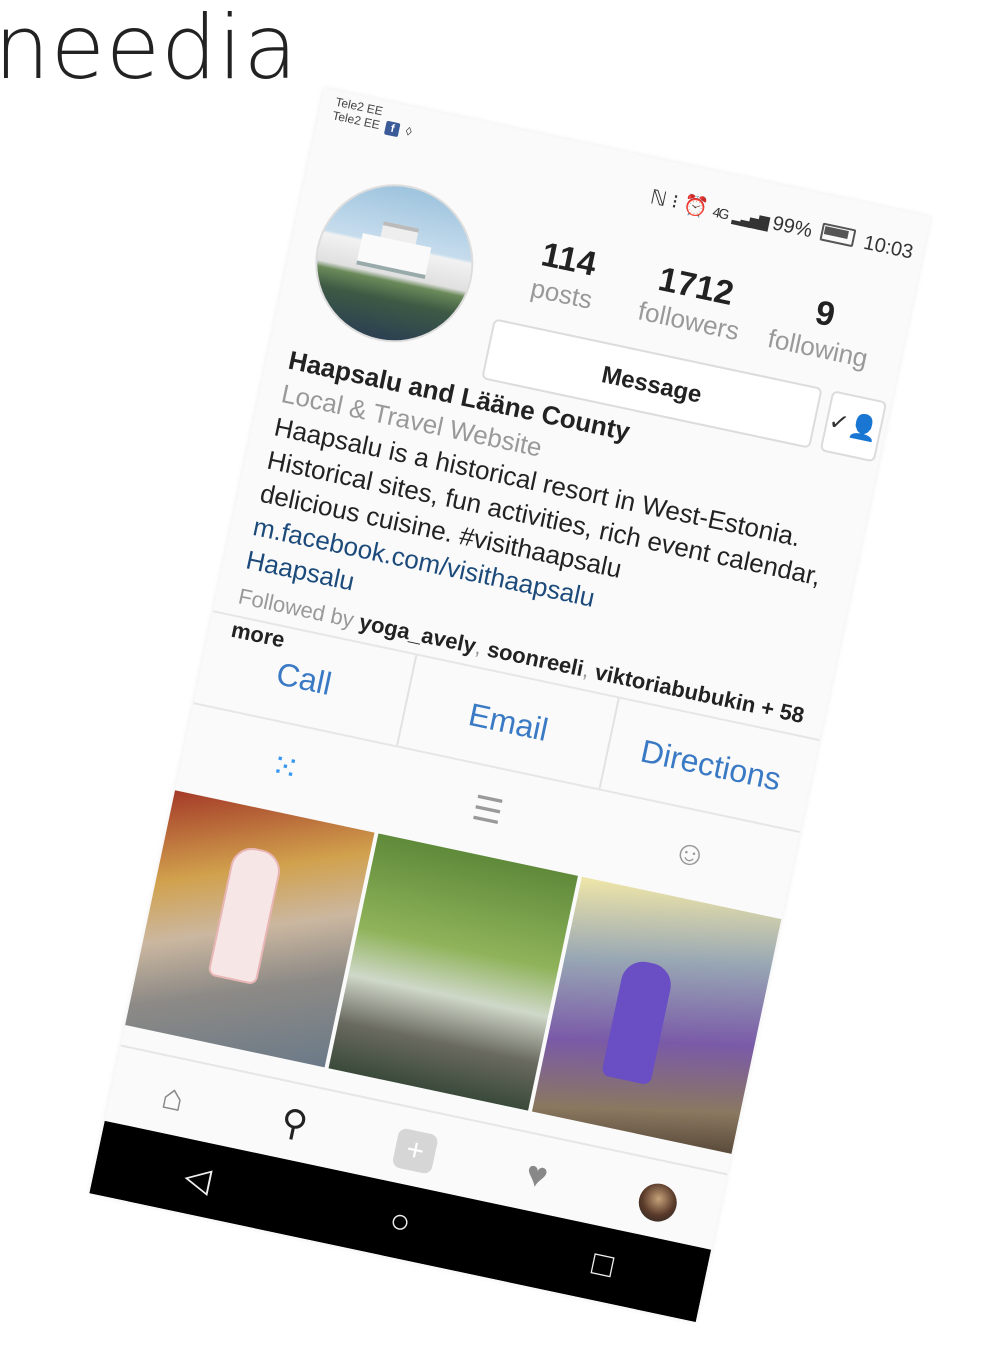 The width and height of the screenshot is (1008, 1346). What do you see at coordinates (822, 329) in the screenshot?
I see `stat-following: 9 following` at bounding box center [822, 329].